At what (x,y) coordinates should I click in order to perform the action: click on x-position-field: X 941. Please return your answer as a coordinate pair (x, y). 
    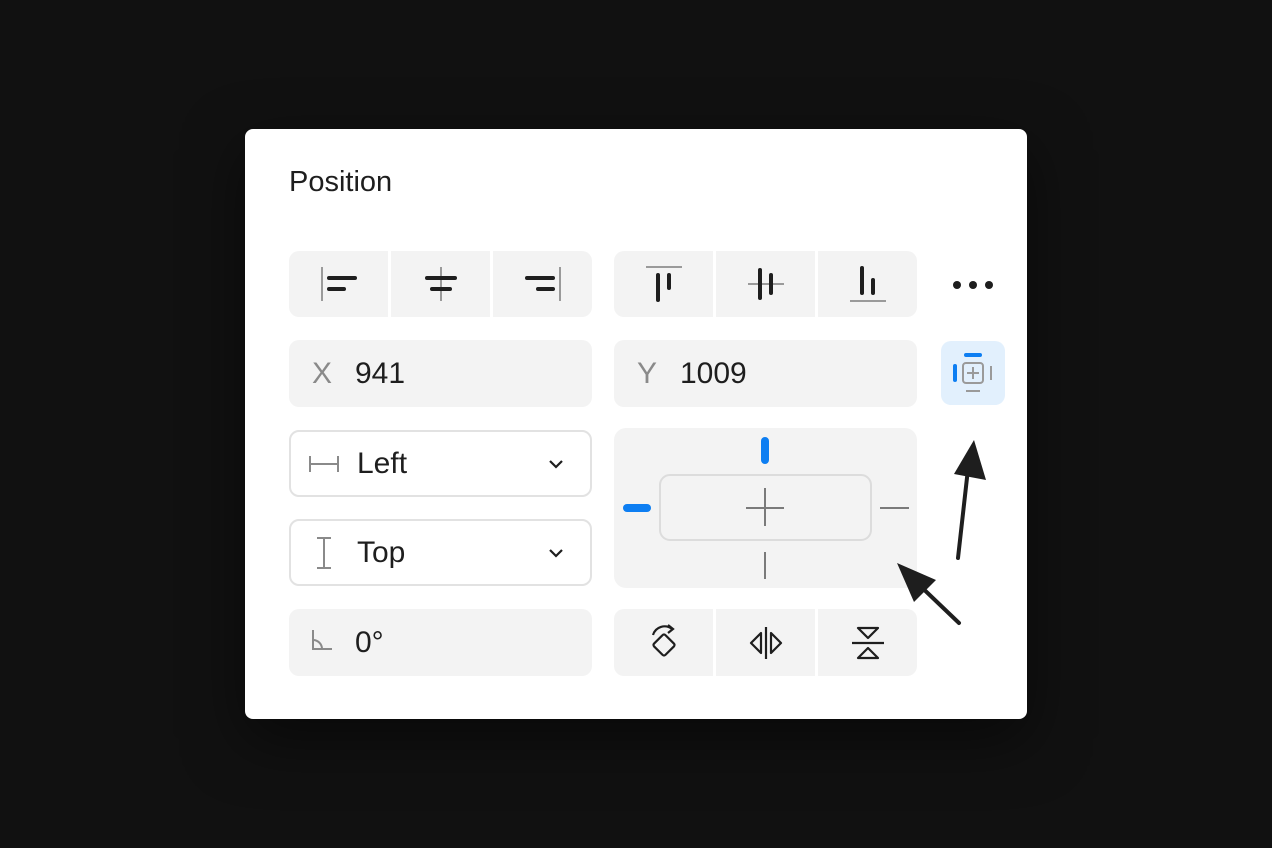
    Looking at the image, I should click on (440, 373).